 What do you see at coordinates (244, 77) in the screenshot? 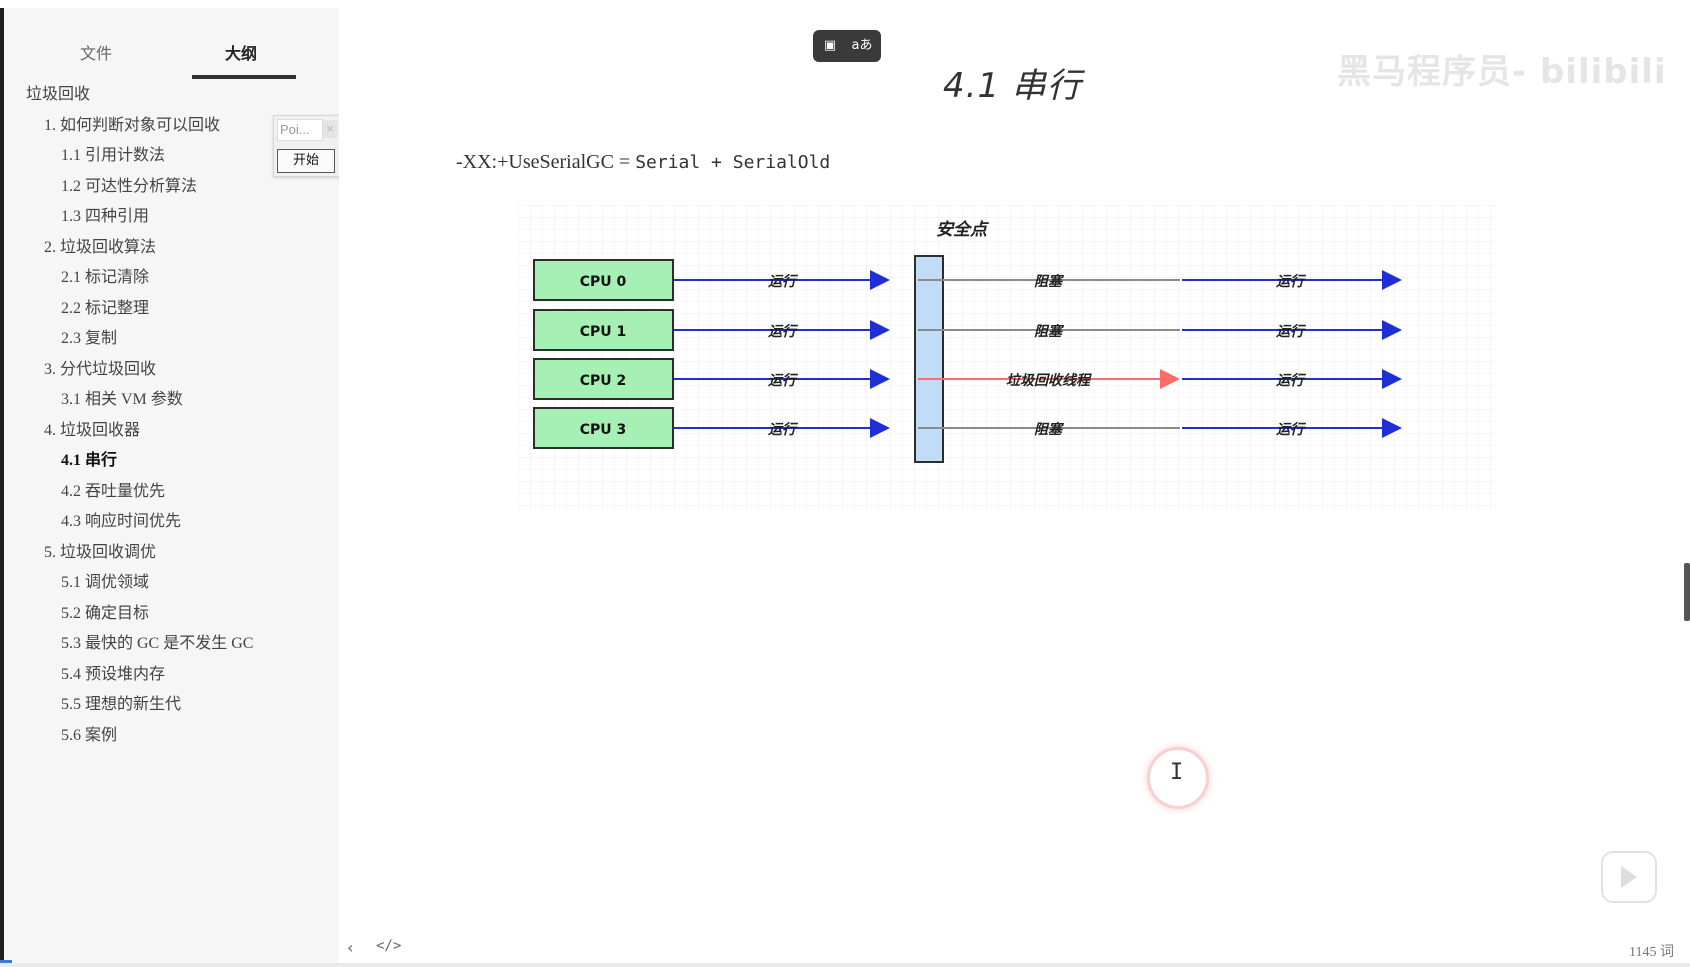
I see `active-tab-indicator` at bounding box center [244, 77].